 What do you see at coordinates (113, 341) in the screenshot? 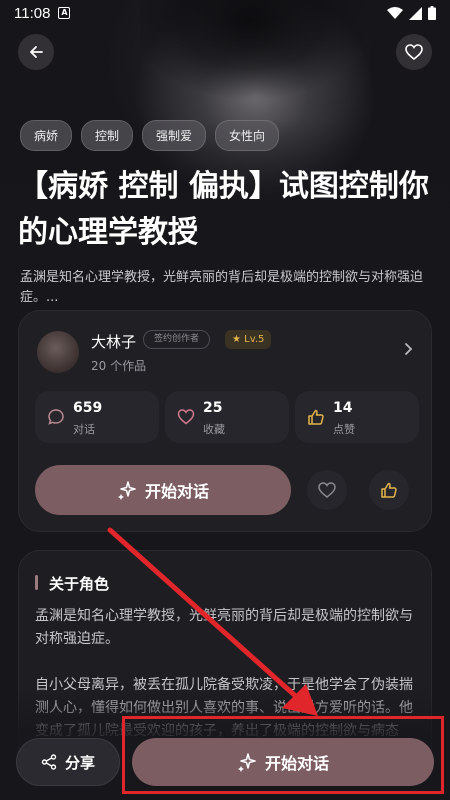
I see `creator-name: 大林子` at bounding box center [113, 341].